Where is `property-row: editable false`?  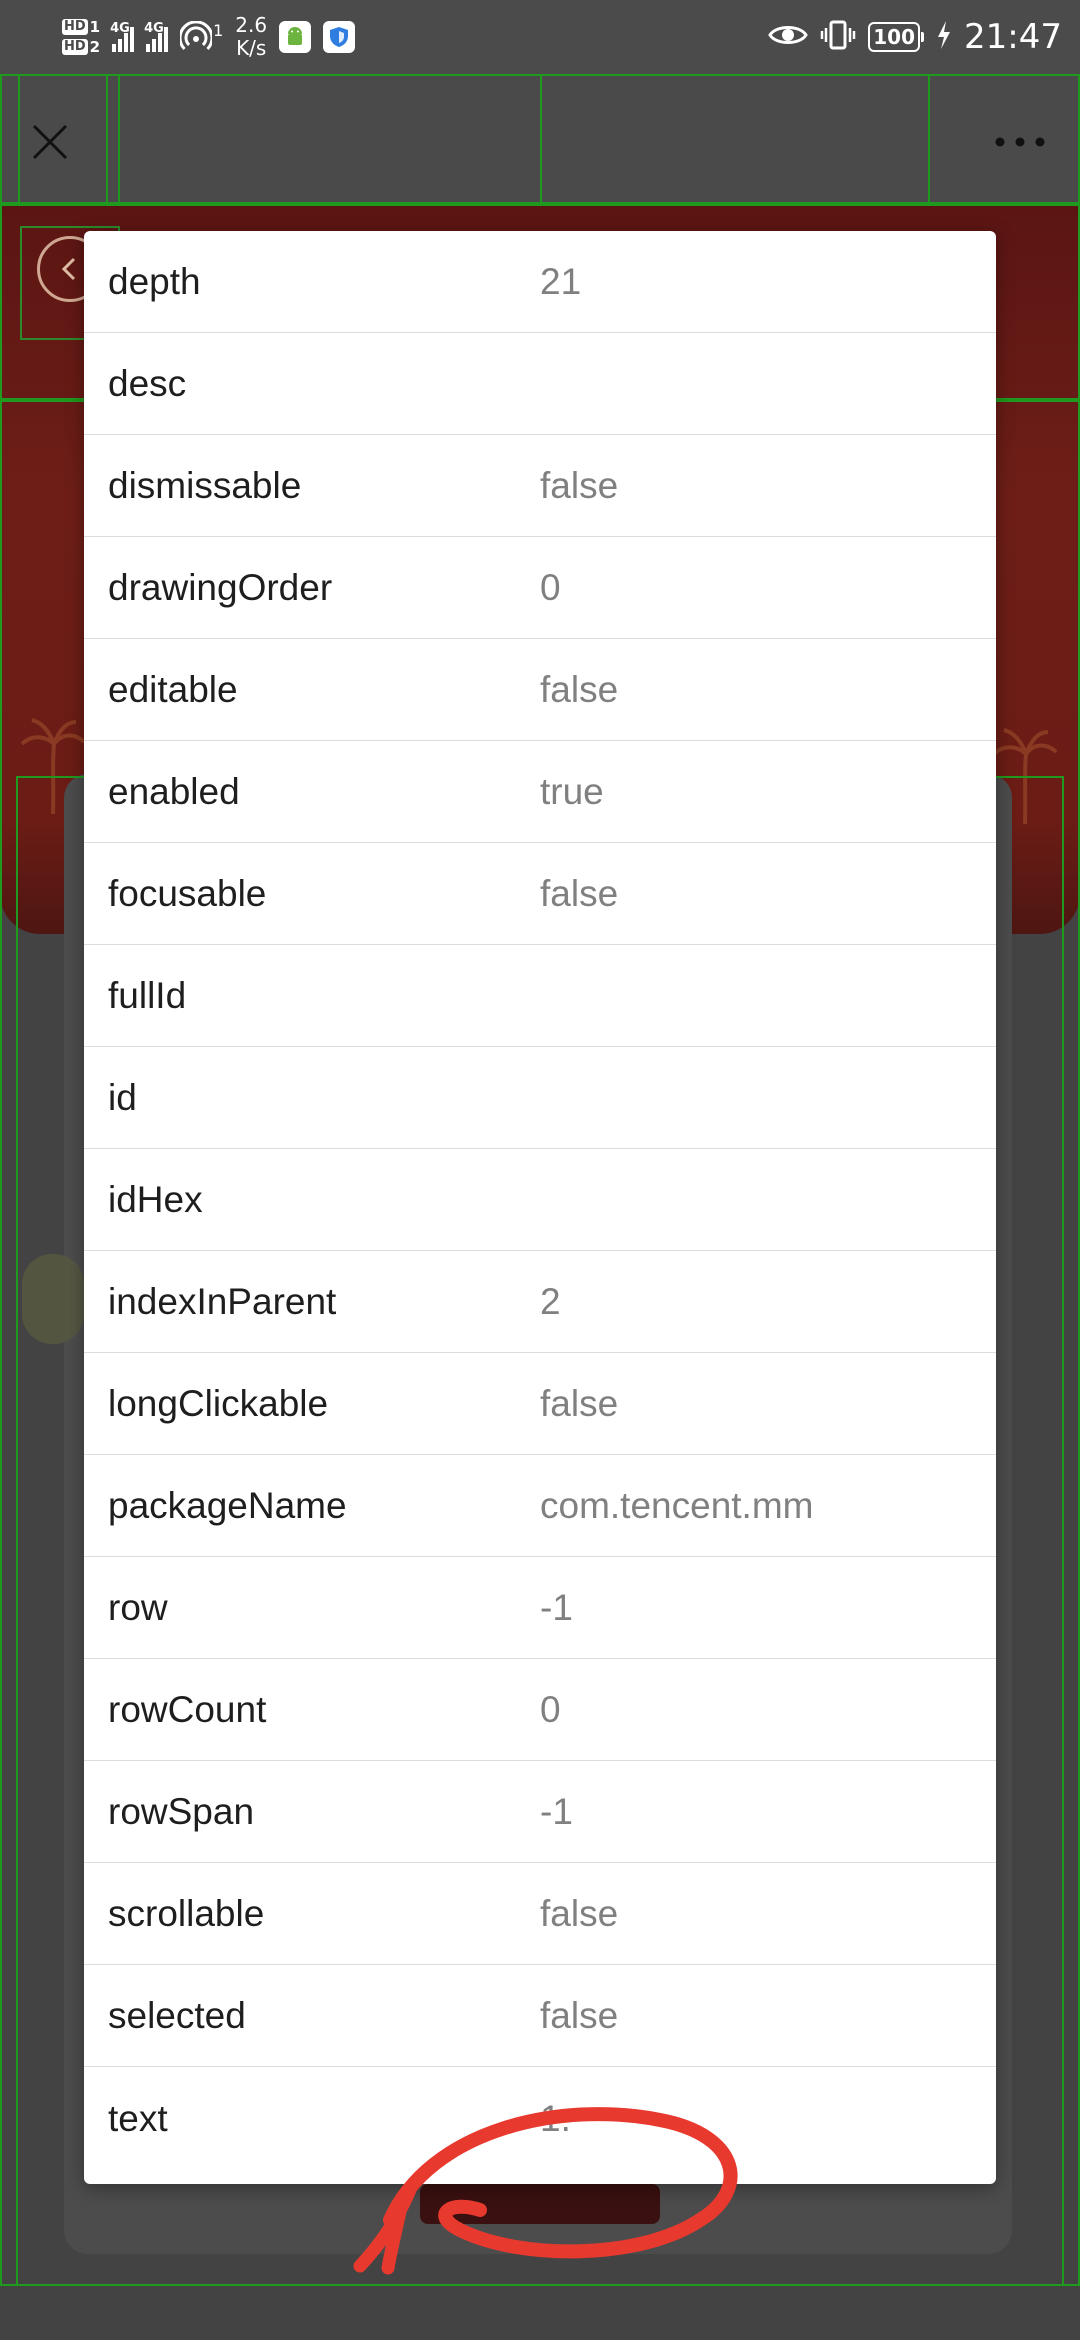 property-row: editable false is located at coordinates (540, 690).